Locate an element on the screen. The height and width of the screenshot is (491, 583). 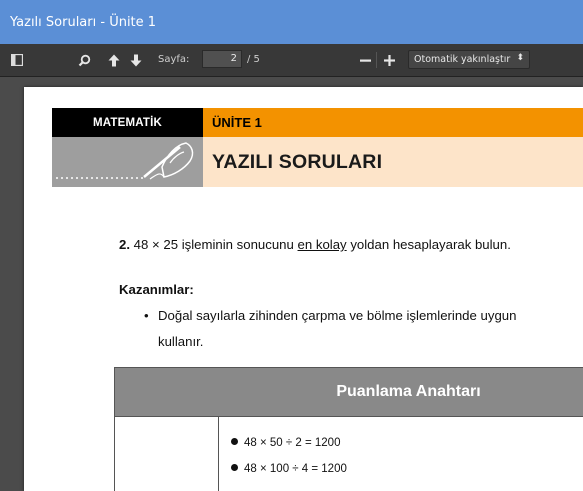
list-item: 48 × 50 ÷ 2 = 1200 is located at coordinates (285, 443).